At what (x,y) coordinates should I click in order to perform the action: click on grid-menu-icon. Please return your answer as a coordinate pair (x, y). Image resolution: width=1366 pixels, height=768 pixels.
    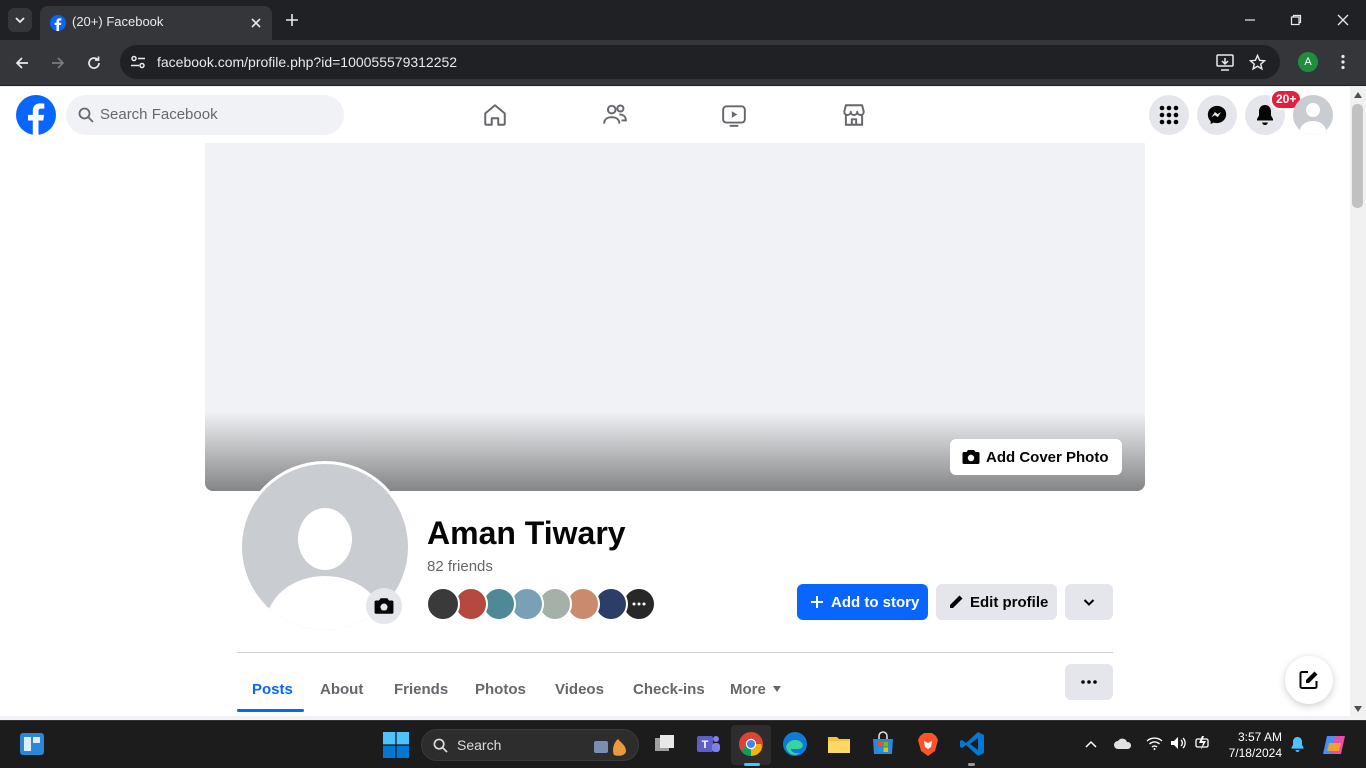
    Looking at the image, I should click on (1169, 115).